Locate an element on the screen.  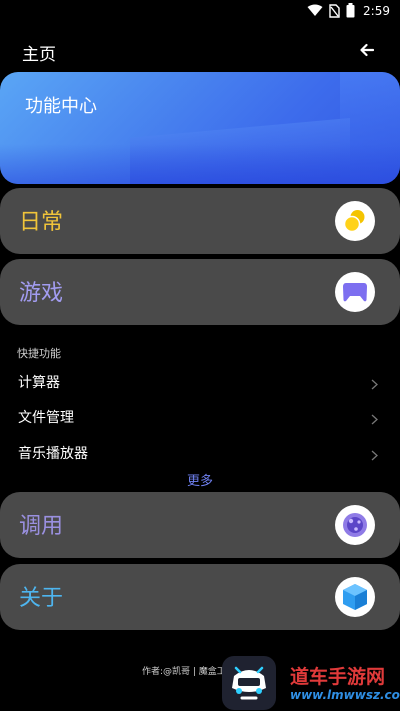
author-credit: 作者:@凯哥 | 魔盒工 is located at coordinates (184, 672).